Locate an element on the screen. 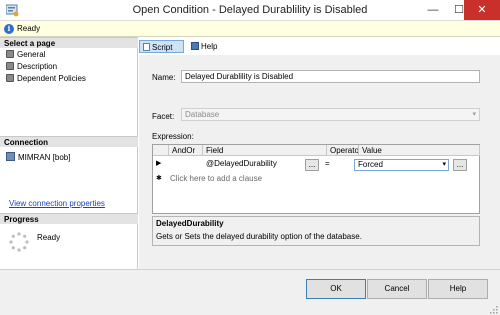 The width and height of the screenshot is (500, 315). info-icon: i is located at coordinates (9, 29).